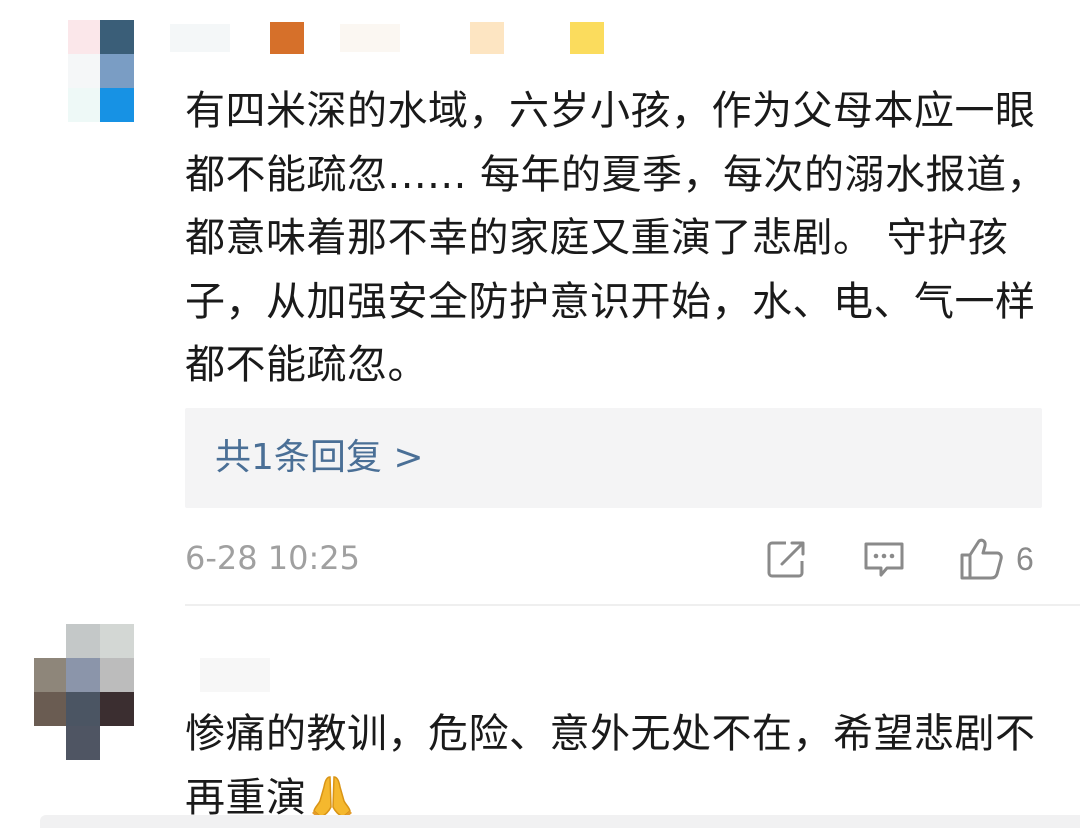 Image resolution: width=1080 pixels, height=838 pixels. I want to click on like-count: 6, so click(1025, 559).